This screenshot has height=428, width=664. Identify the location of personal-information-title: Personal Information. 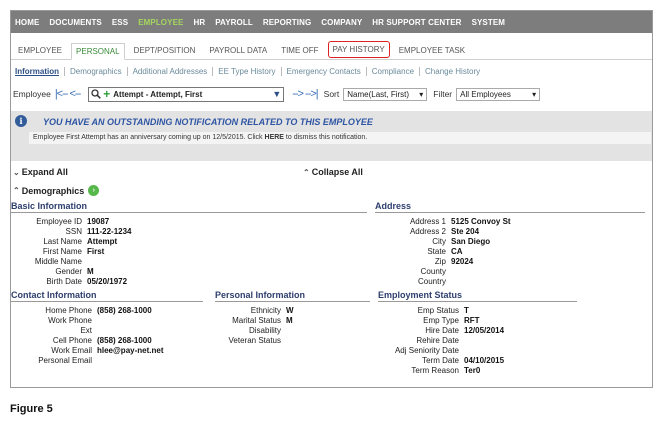
(292, 296).